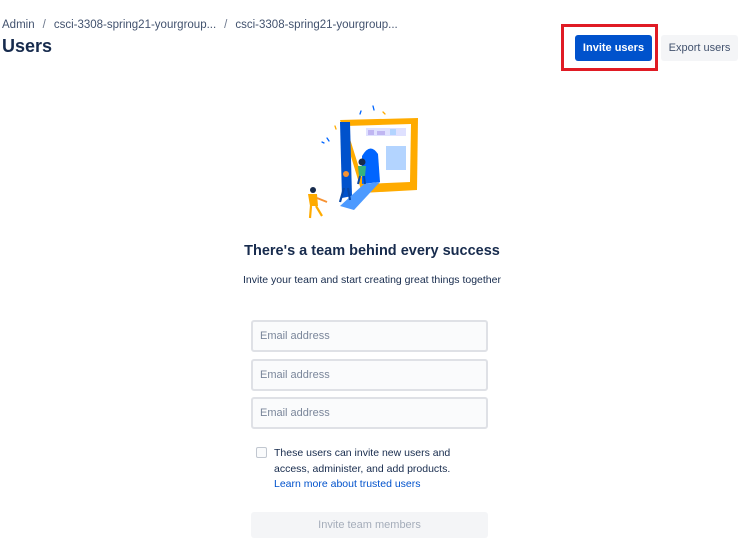  Describe the element at coordinates (613, 48) in the screenshot. I see `invite-users-button: Invite users` at that location.